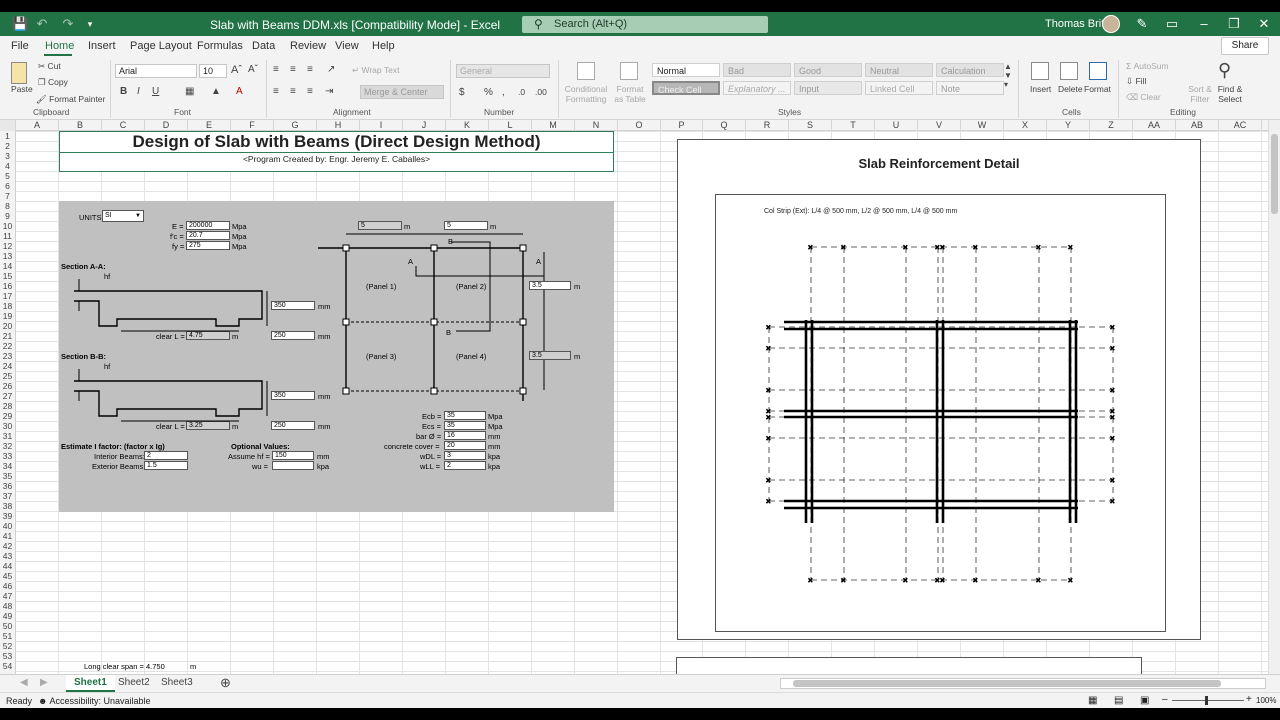 The image size is (1280, 720). What do you see at coordinates (7, 396) in the screenshot?
I see `row-header: 27` at bounding box center [7, 396].